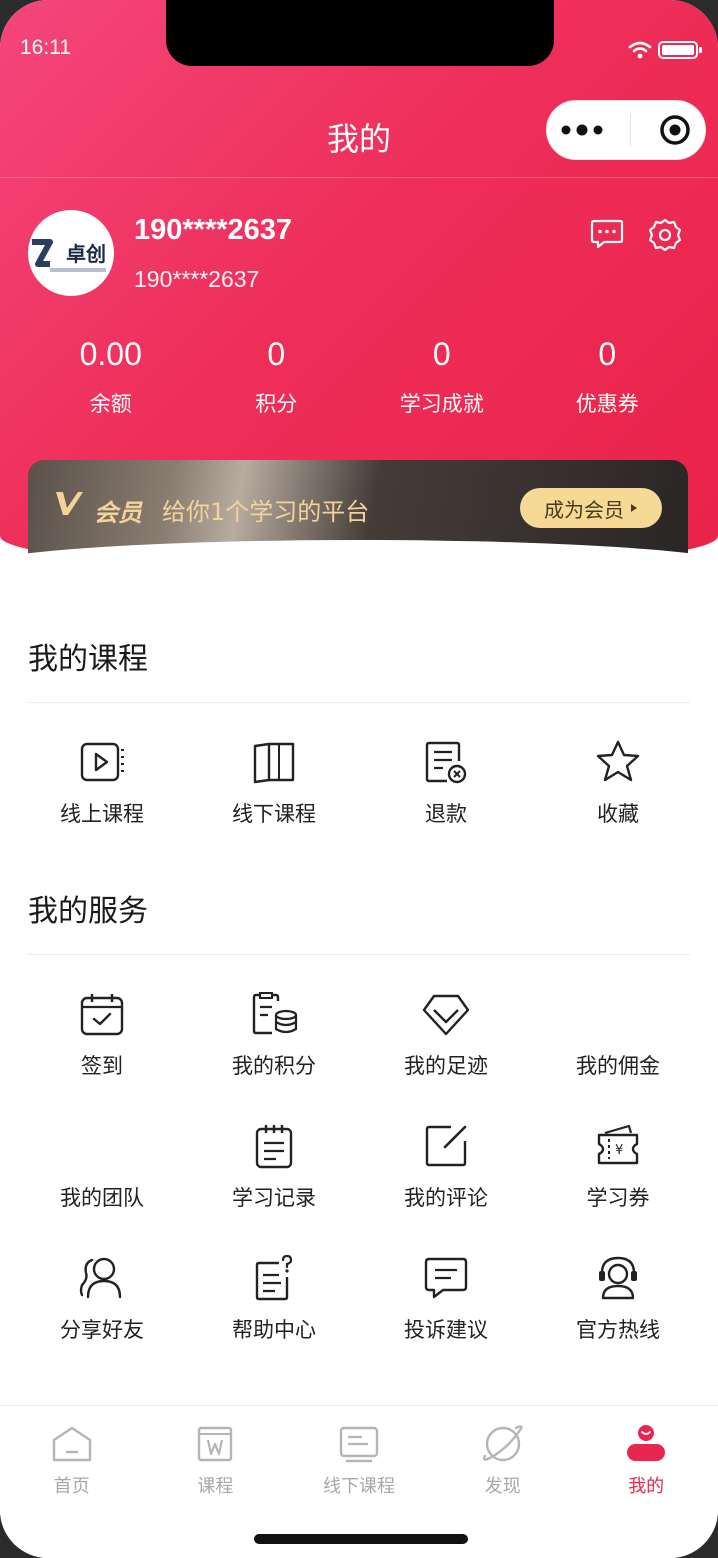 The height and width of the screenshot is (1558, 718). What do you see at coordinates (358, 1486) in the screenshot?
I see `tab-label: 线下课程` at bounding box center [358, 1486].